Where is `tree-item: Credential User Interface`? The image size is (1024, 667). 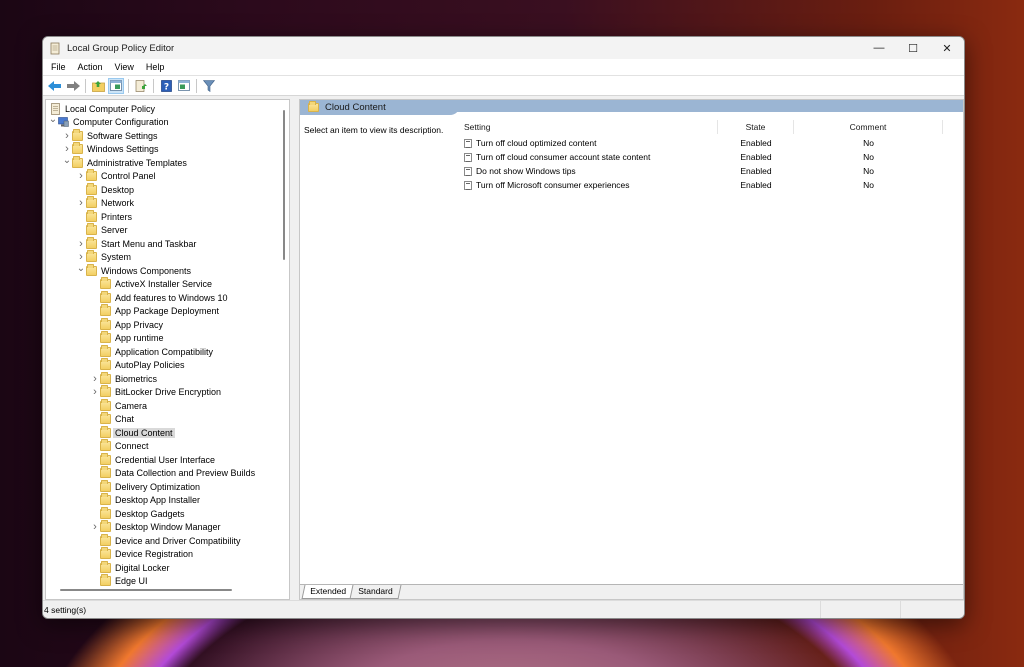
tree-item: Credential User Interface is located at coordinates (167, 459).